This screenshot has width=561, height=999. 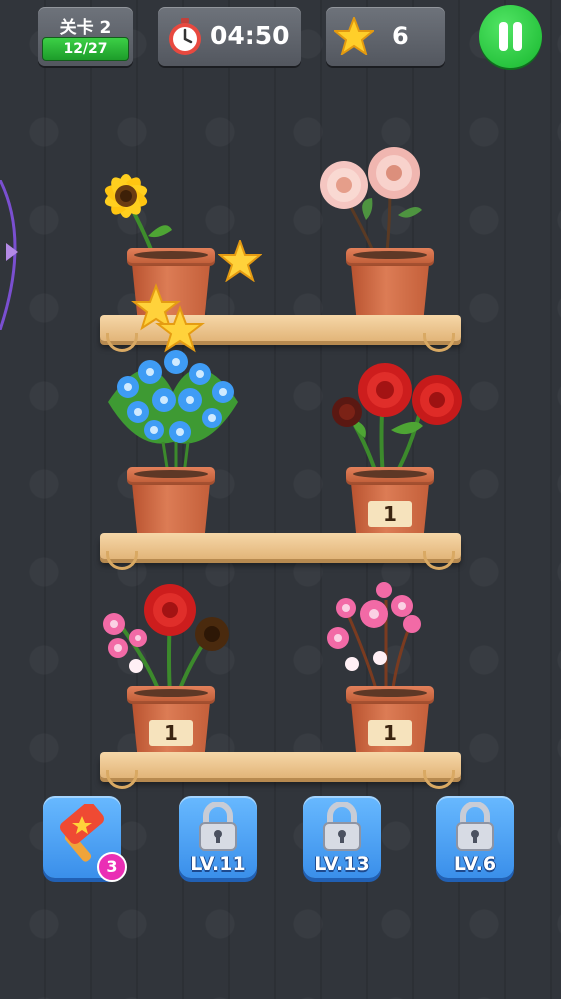 What do you see at coordinates (397, 420) in the screenshot?
I see `red-rose-plant` at bounding box center [397, 420].